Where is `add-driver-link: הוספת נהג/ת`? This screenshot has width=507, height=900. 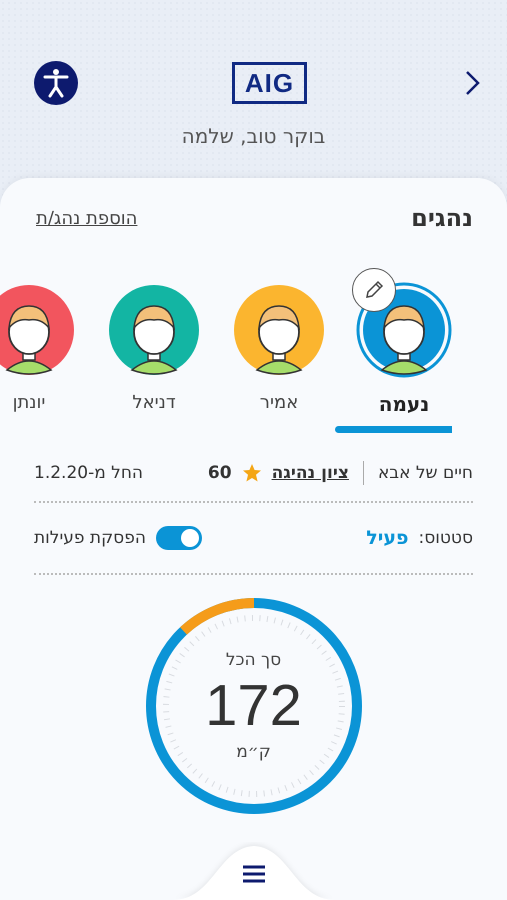 add-driver-link: הוספת נהג/ת is located at coordinates (87, 218).